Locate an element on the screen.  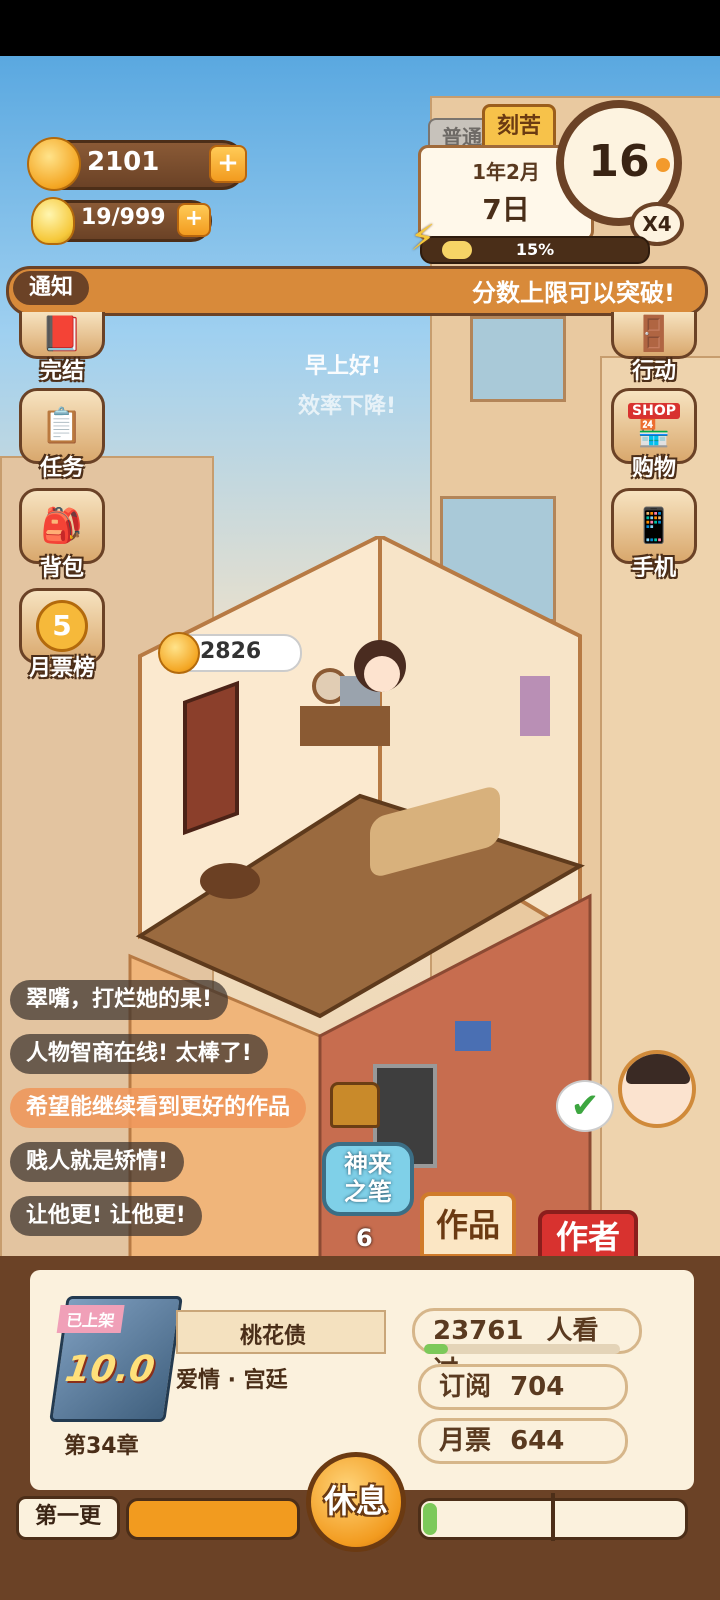
skill-count: 6 is located at coordinates (364, 1238).